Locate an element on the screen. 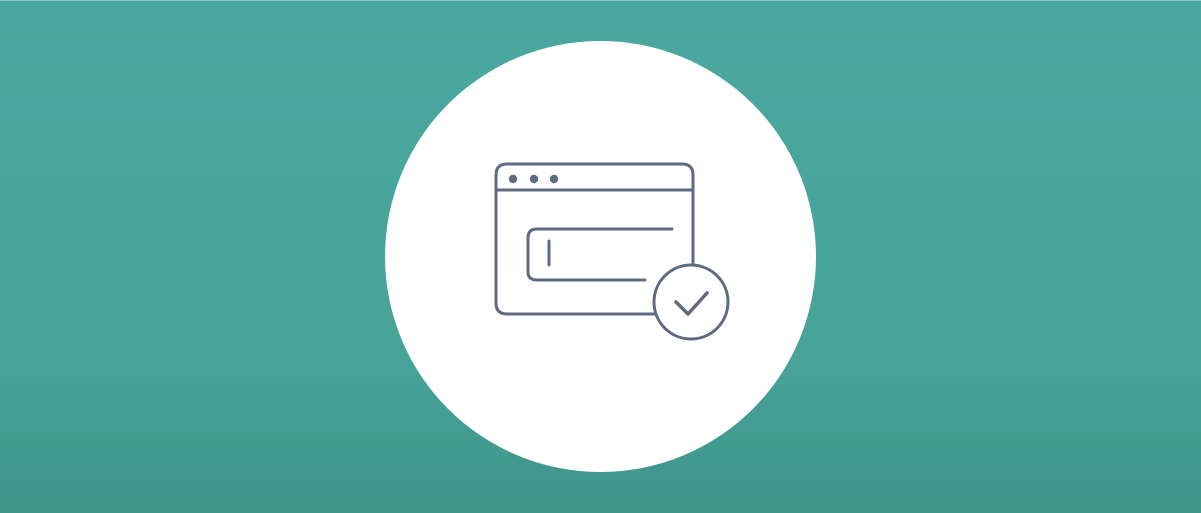 This screenshot has width=1201, height=513. checkmark-circle-icon is located at coordinates (691, 302).